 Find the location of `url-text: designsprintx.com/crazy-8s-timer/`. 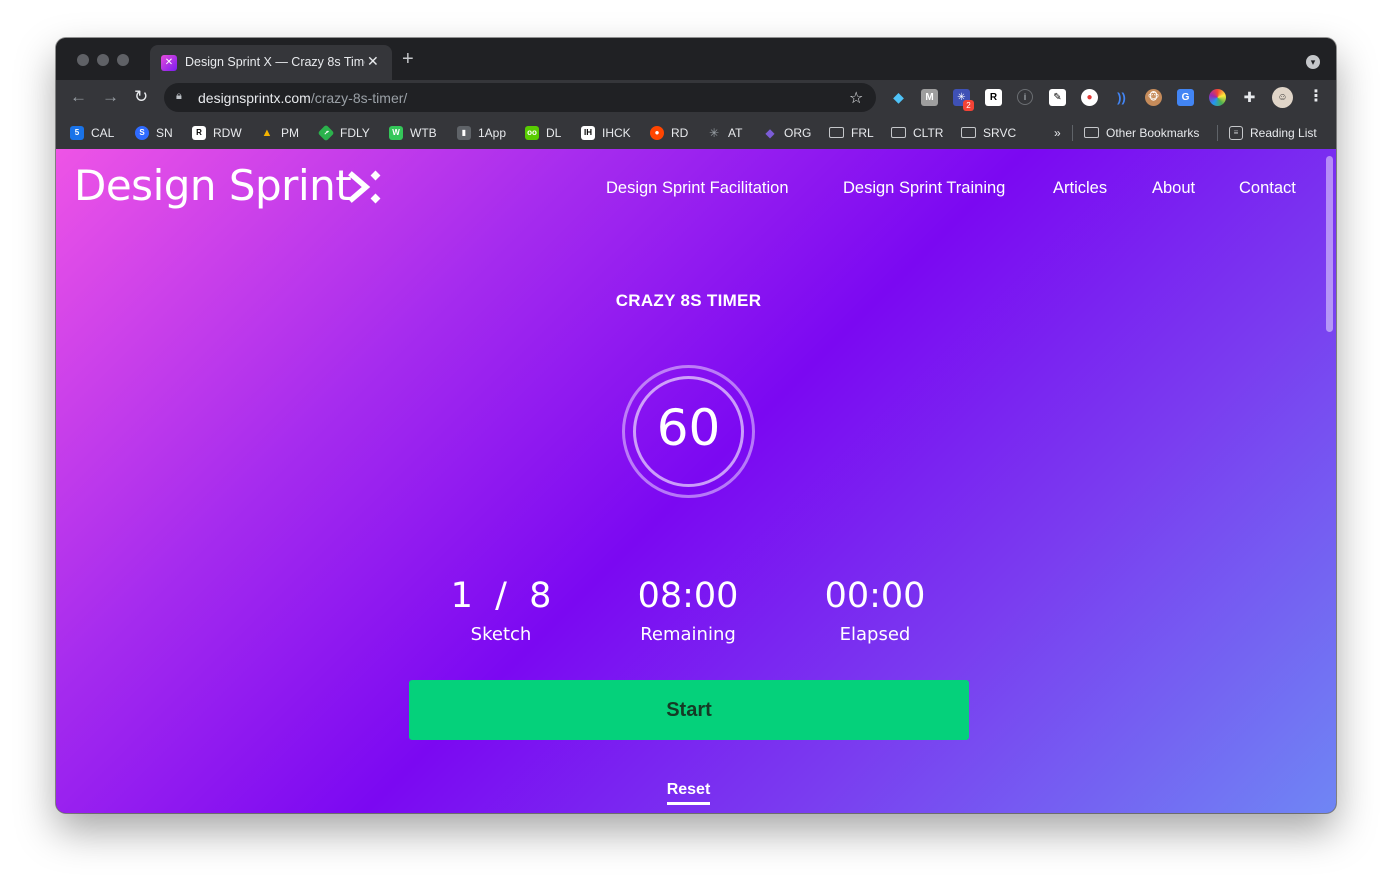

url-text: designsprintx.com/crazy-8s-timer/ is located at coordinates (302, 98).